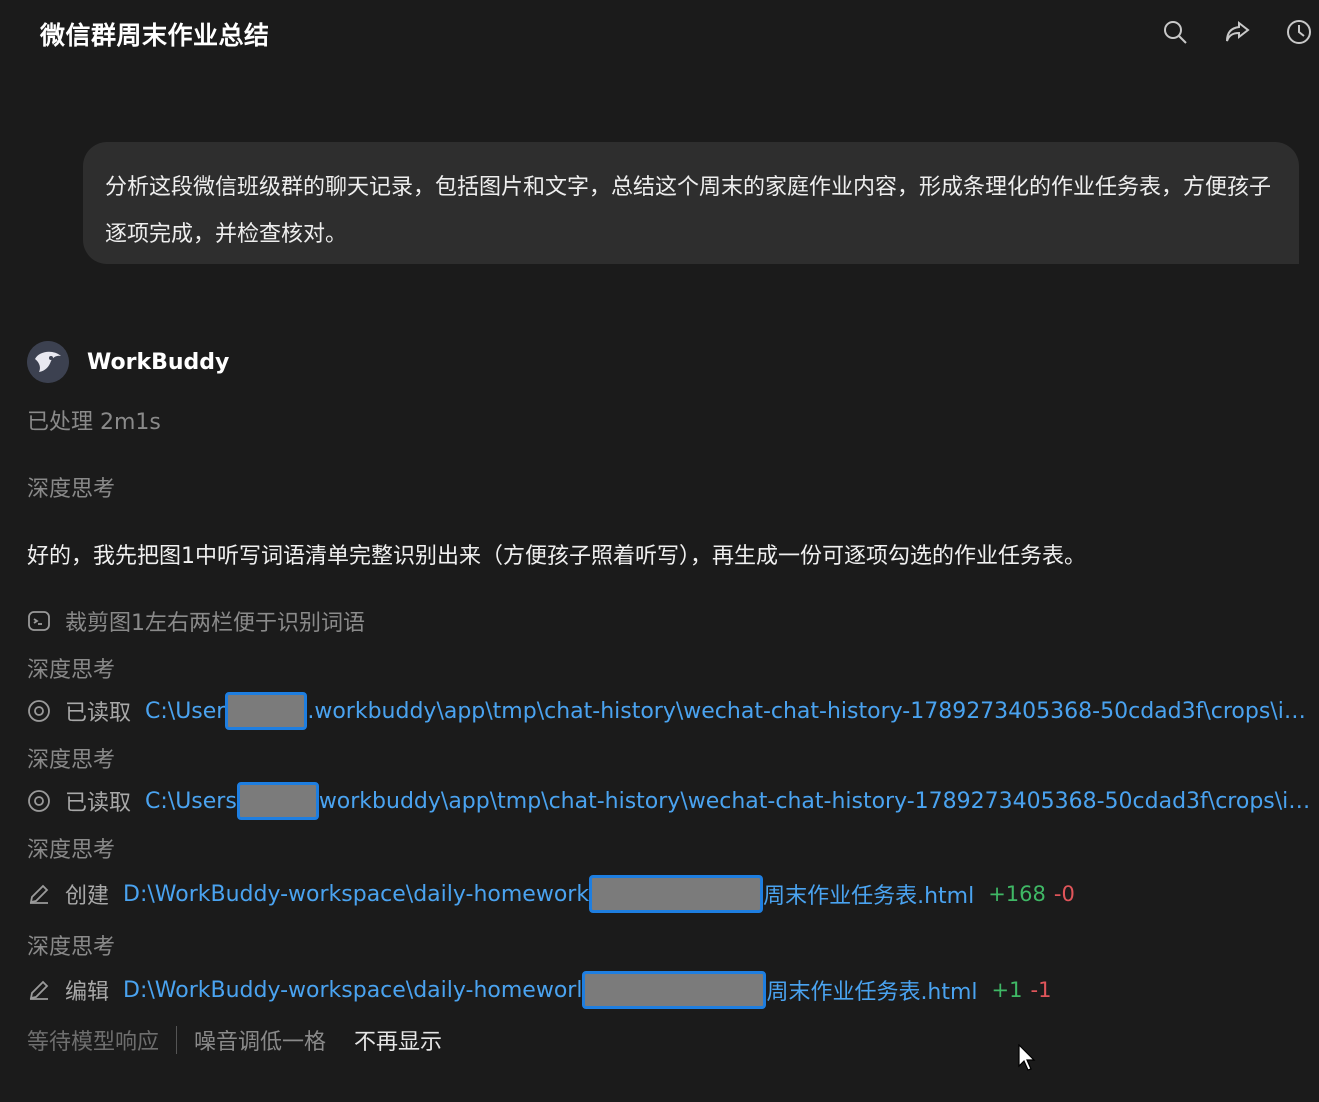 This screenshot has height=1102, width=1319. Describe the element at coordinates (398, 1040) in the screenshot. I see `dismiss-button: 不再显示` at that location.